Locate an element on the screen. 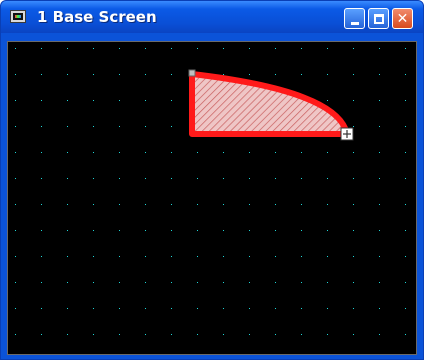  quarter-ellipse-shape is located at coordinates (269, 104).